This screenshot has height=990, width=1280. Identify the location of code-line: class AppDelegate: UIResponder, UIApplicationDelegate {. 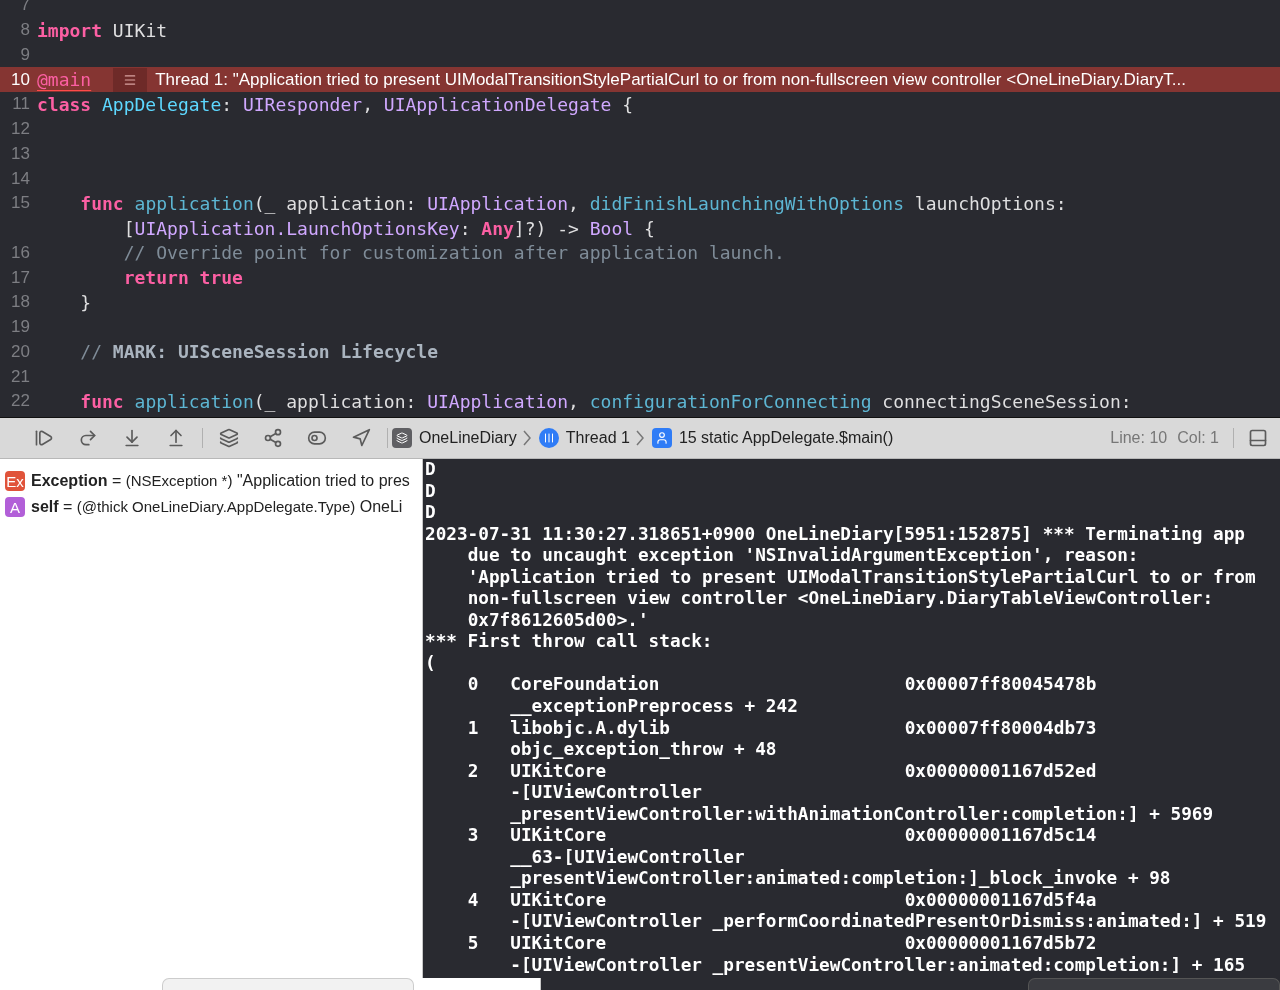
(335, 104).